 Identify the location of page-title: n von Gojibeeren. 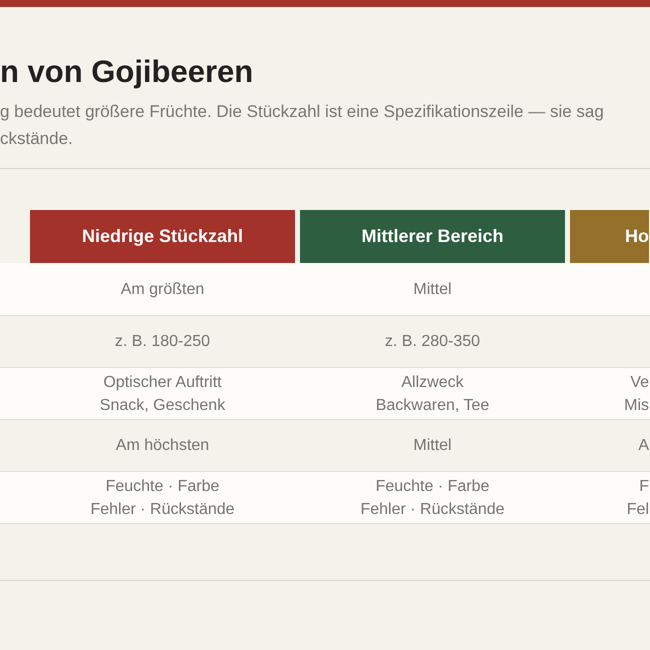
(127, 72).